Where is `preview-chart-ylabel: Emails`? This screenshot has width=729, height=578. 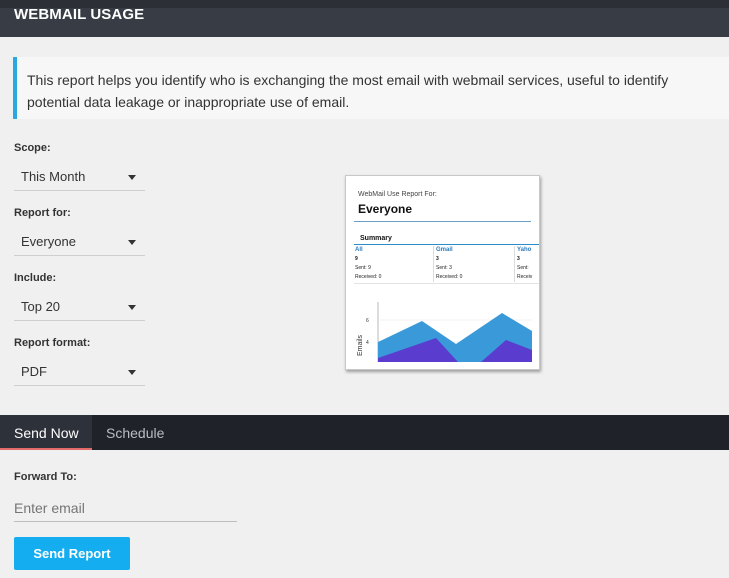 preview-chart-ylabel: Emails is located at coordinates (360, 345).